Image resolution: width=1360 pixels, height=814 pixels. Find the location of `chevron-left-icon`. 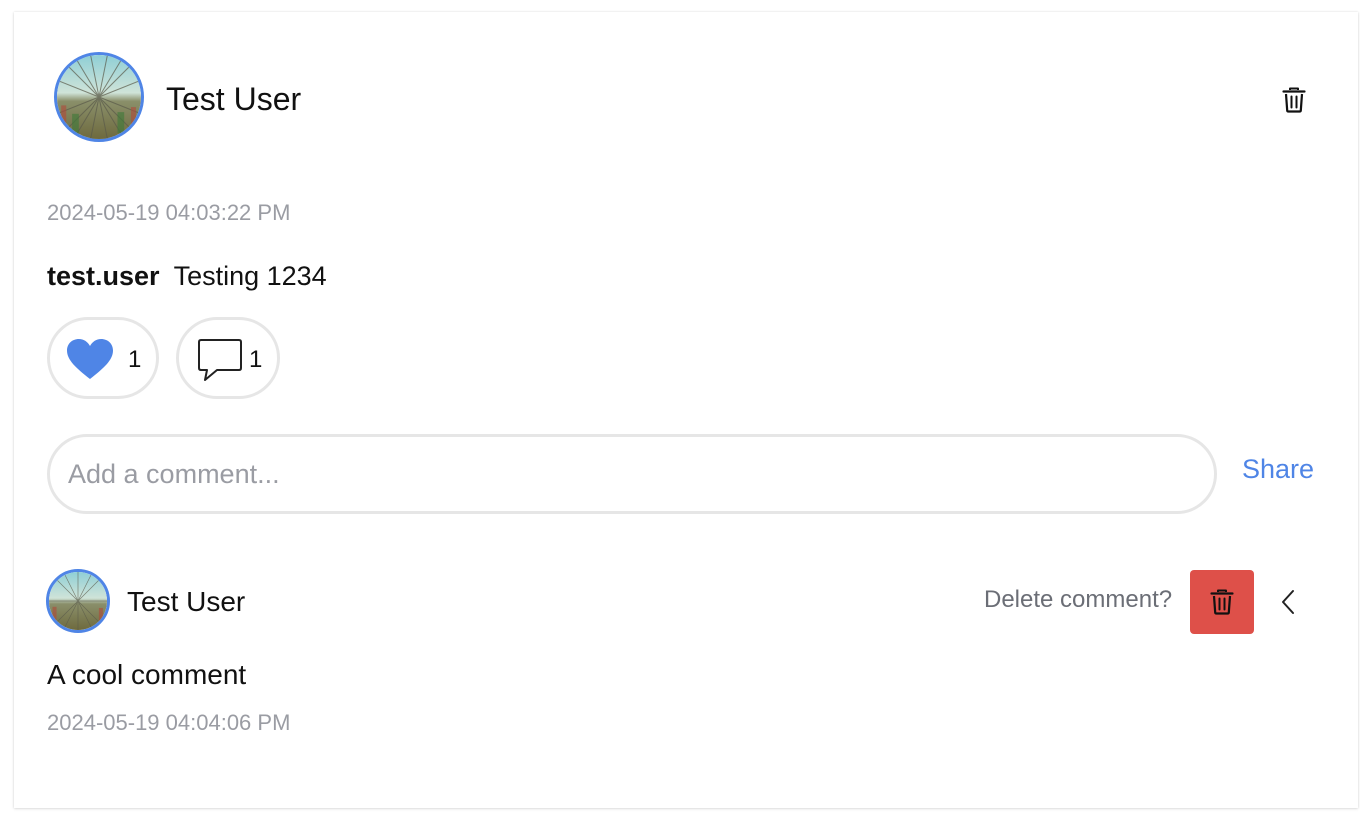

chevron-left-icon is located at coordinates (1288, 602).